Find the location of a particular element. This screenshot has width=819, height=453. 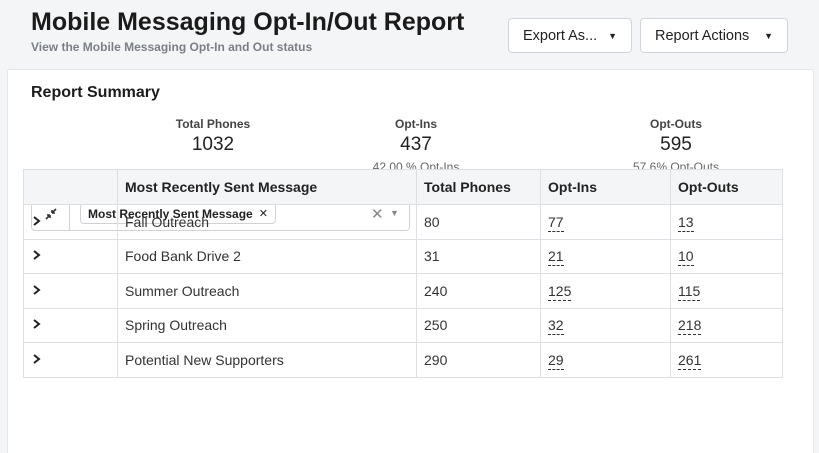

stat-opt-ins: Opt-Ins 437 42.00 % Opt-Ins is located at coordinates (416, 145).